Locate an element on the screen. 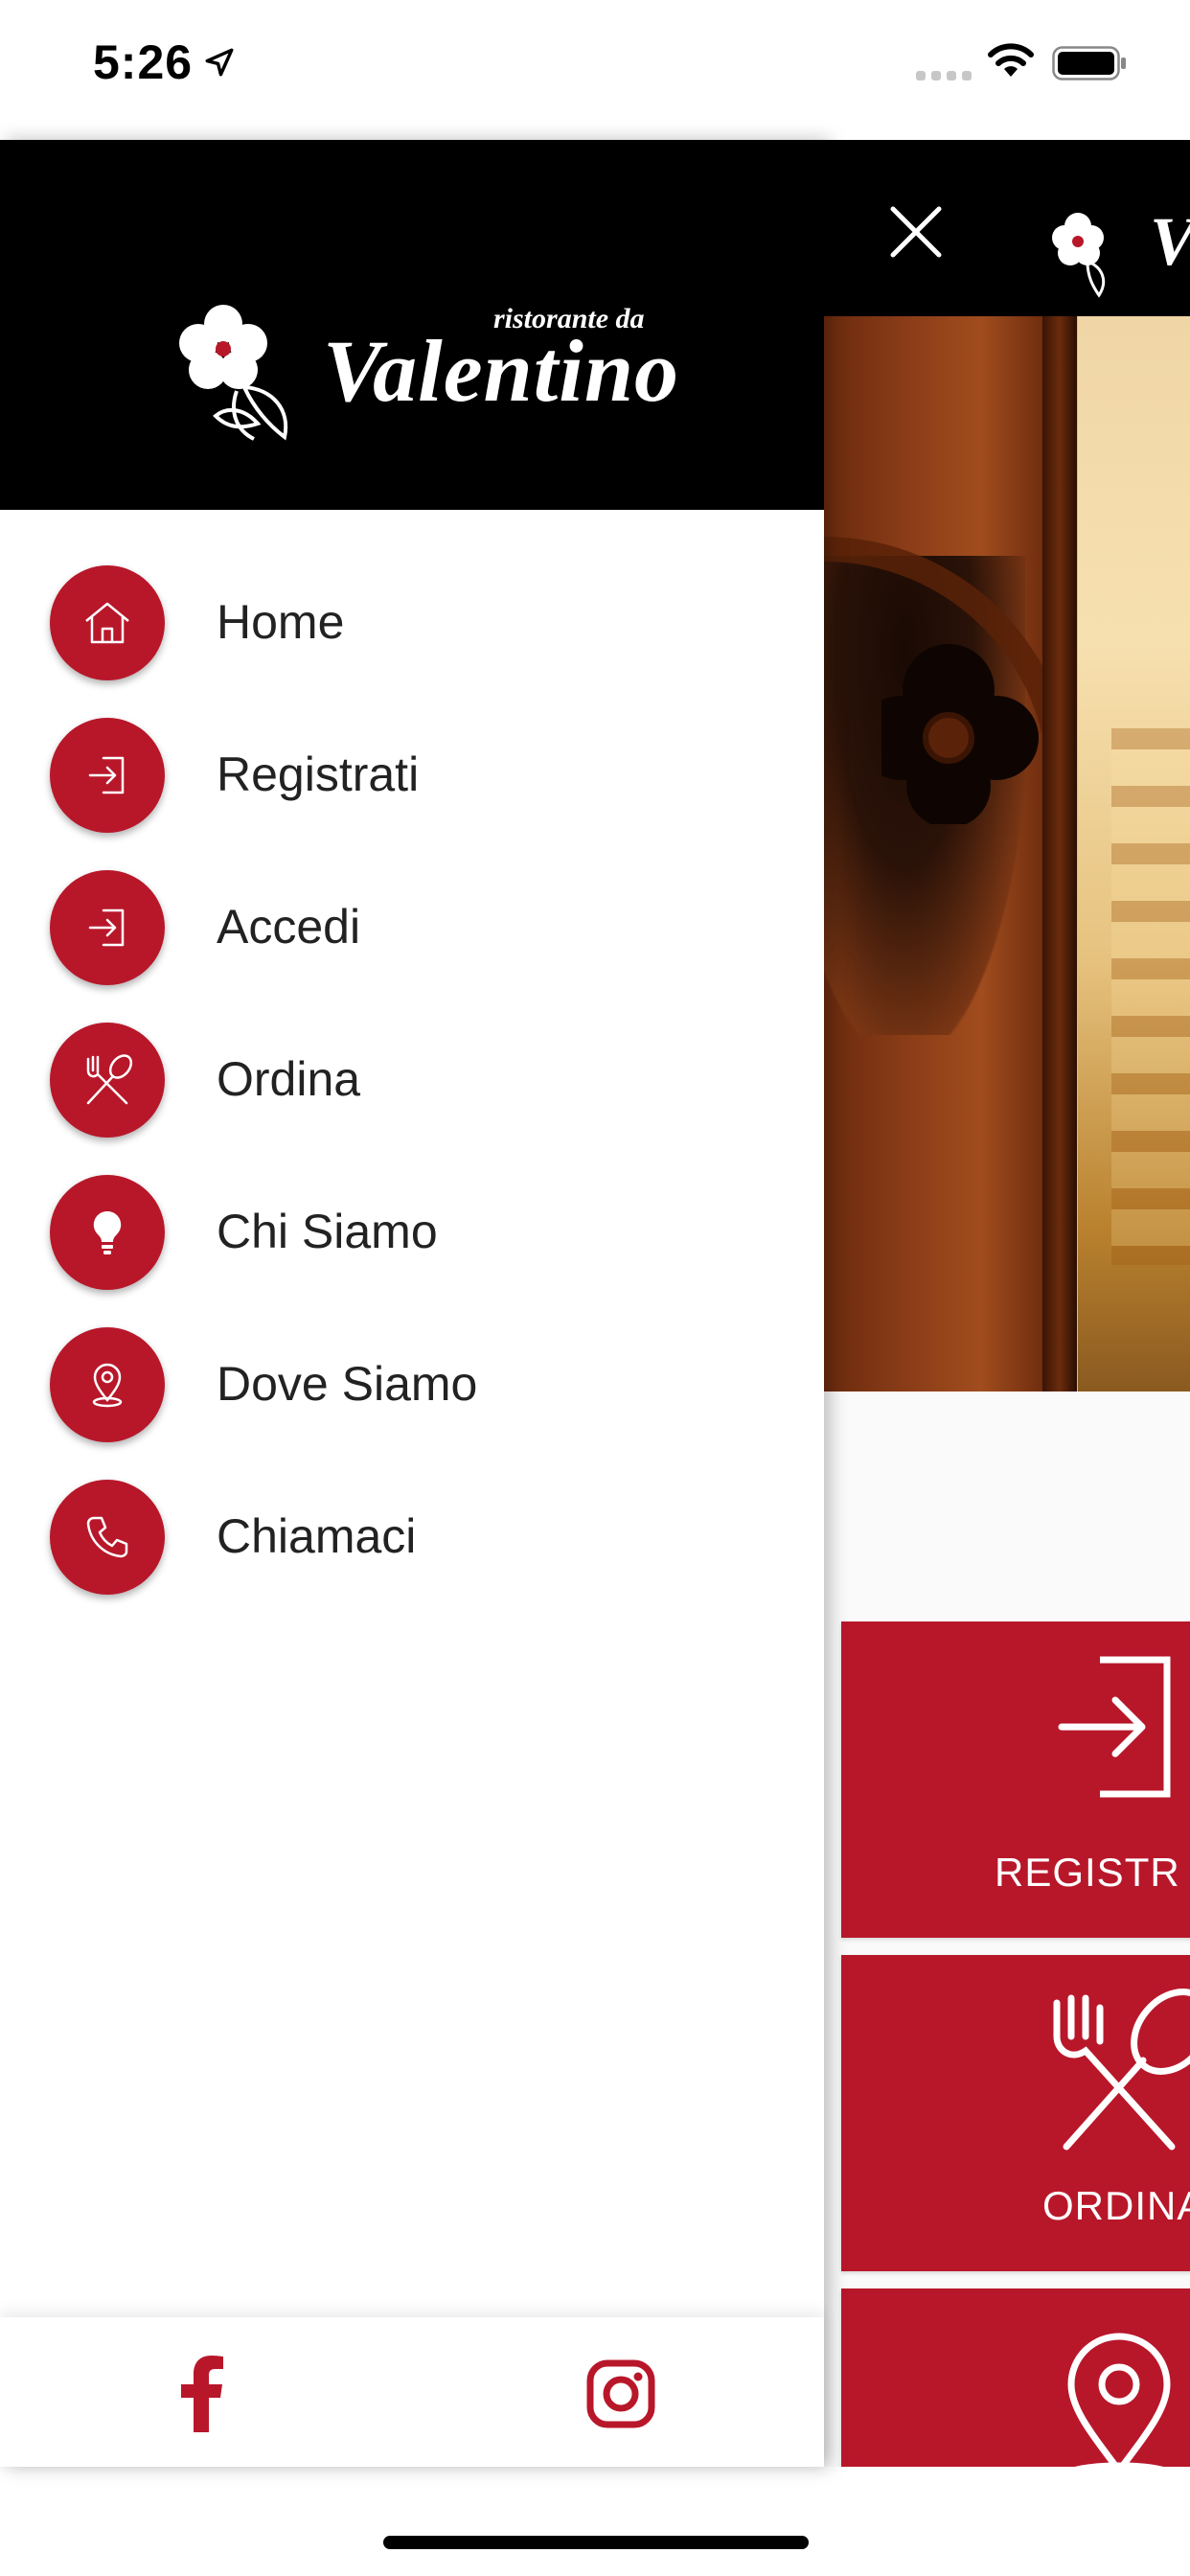  phone-icon is located at coordinates (107, 1537).